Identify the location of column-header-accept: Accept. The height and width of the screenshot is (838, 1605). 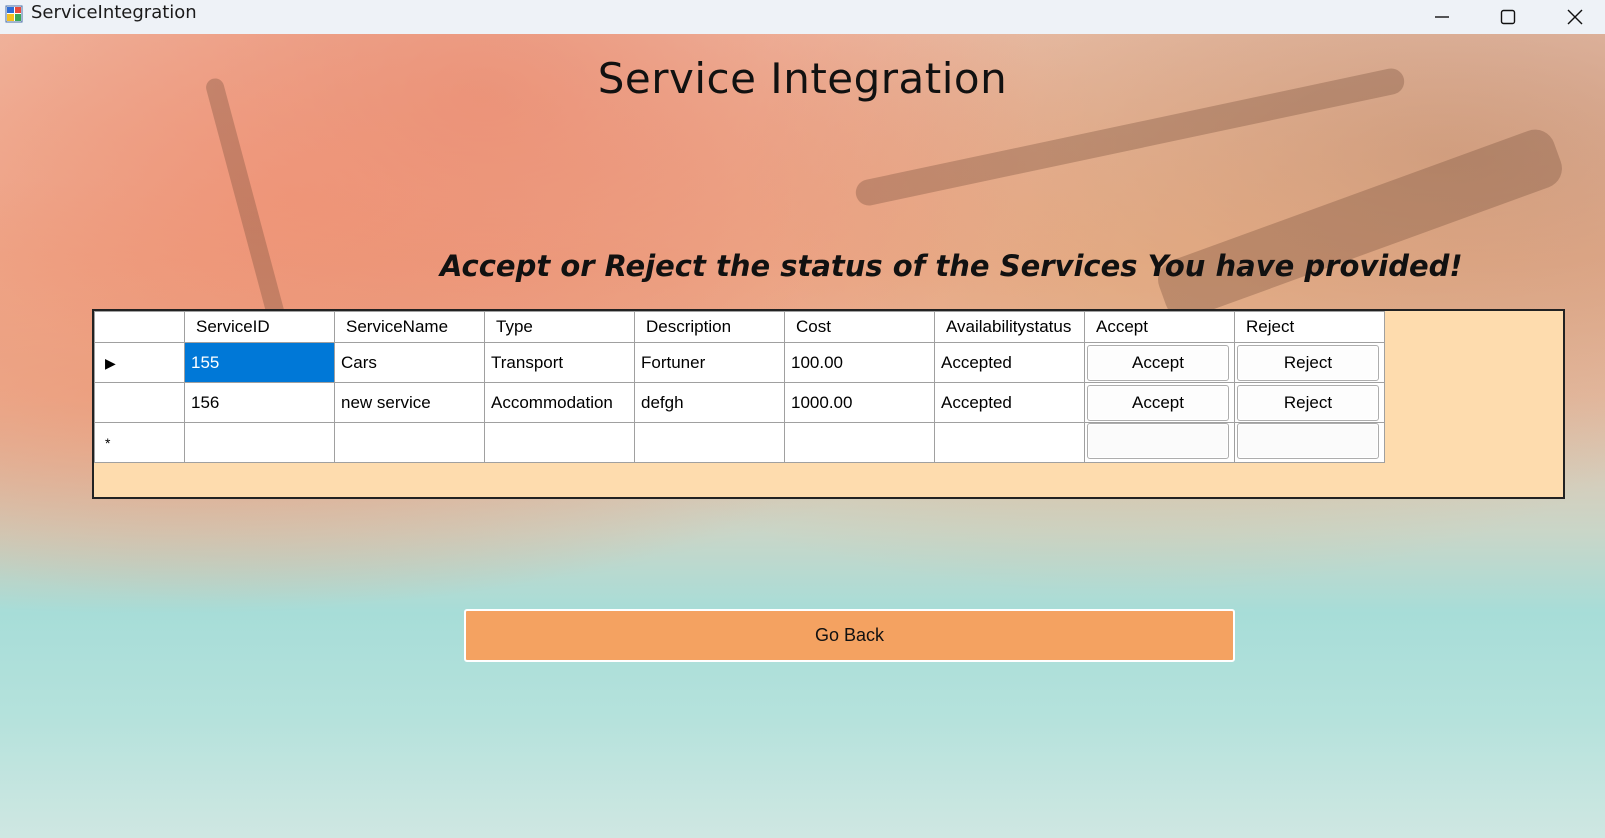
(1159, 327).